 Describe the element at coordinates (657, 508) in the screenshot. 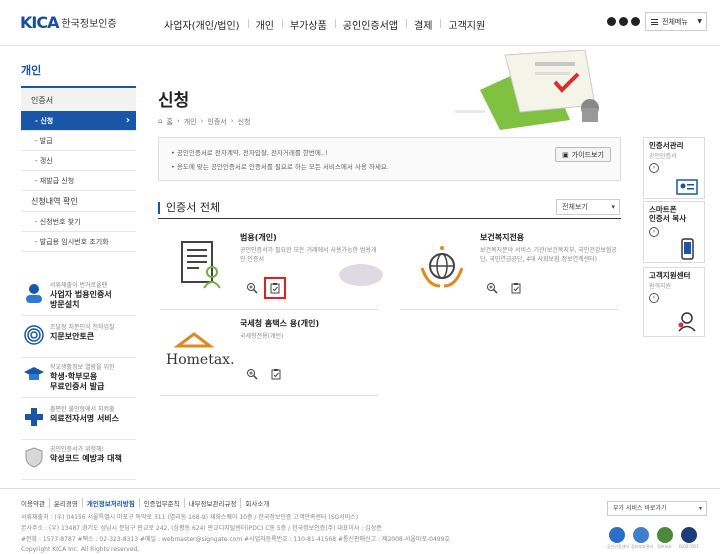

I see `family-site-select: 부가 서비스 바로가기` at that location.